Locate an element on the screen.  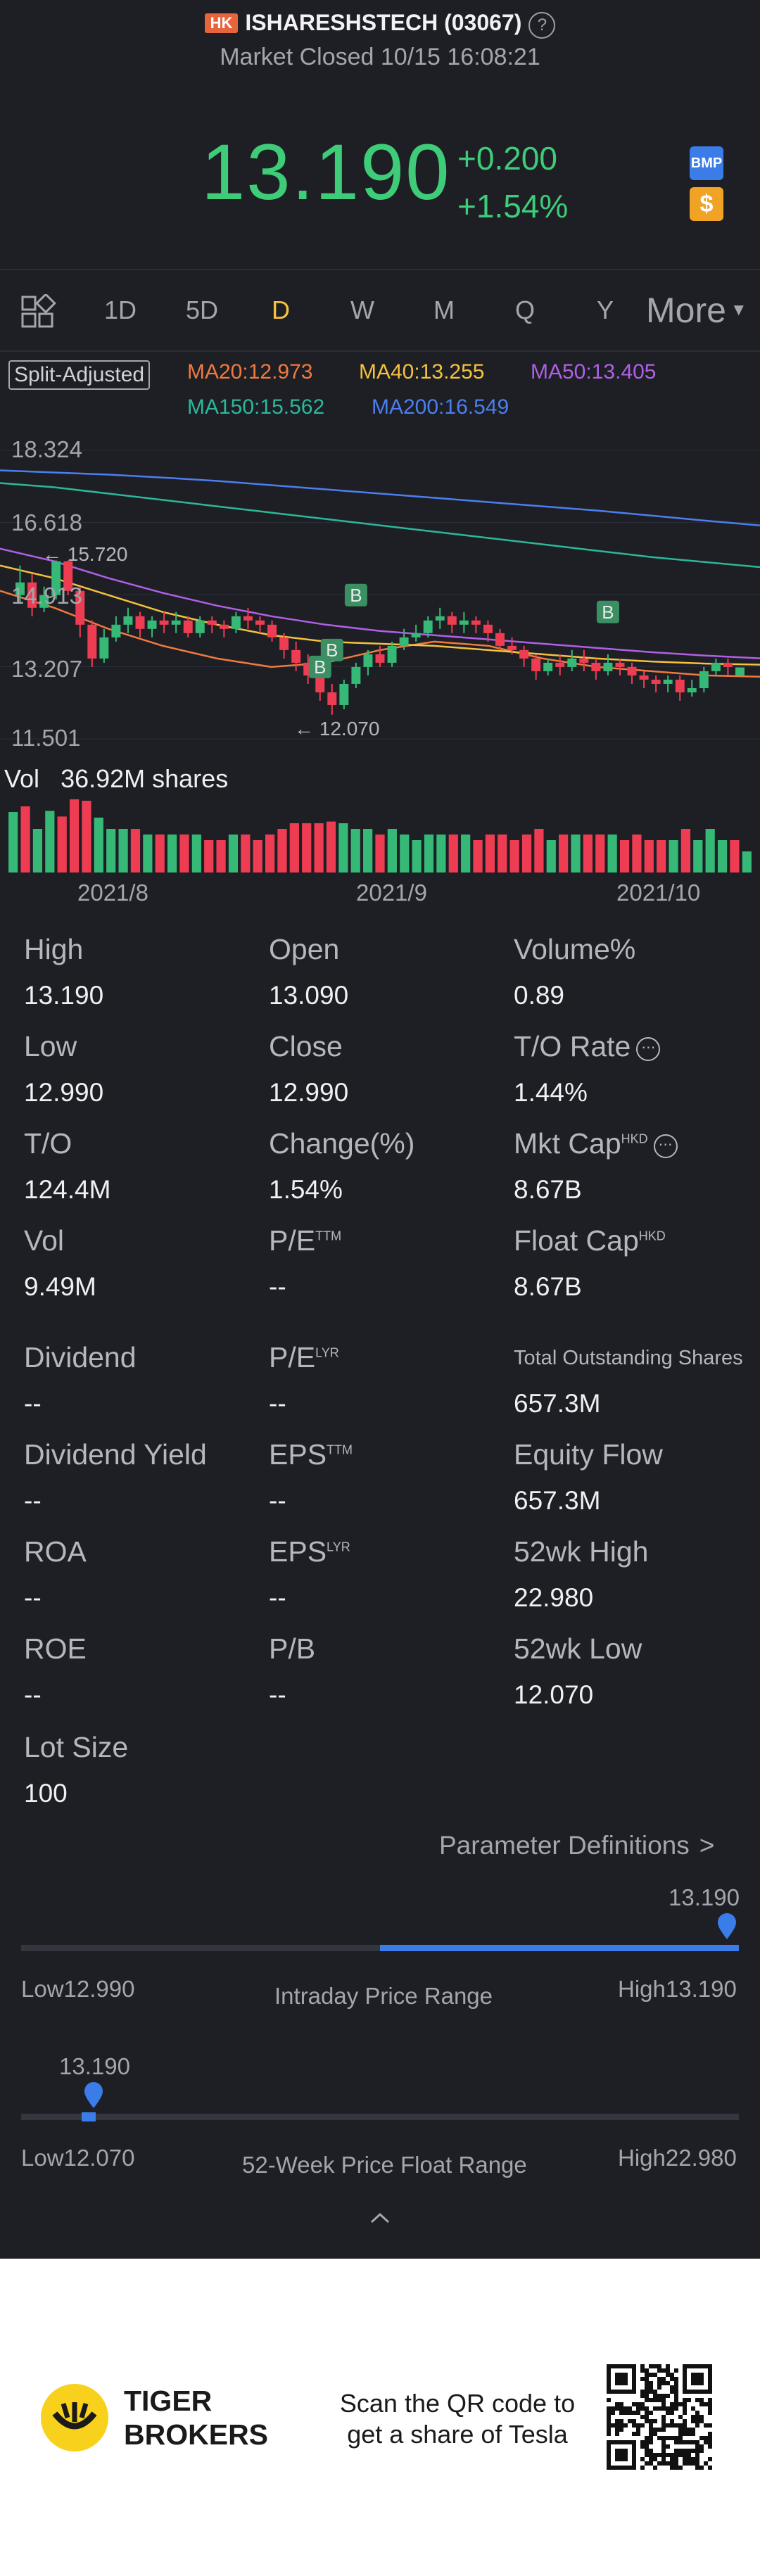
intraday-high-value: 13.190 is located at coordinates (701, 1989).